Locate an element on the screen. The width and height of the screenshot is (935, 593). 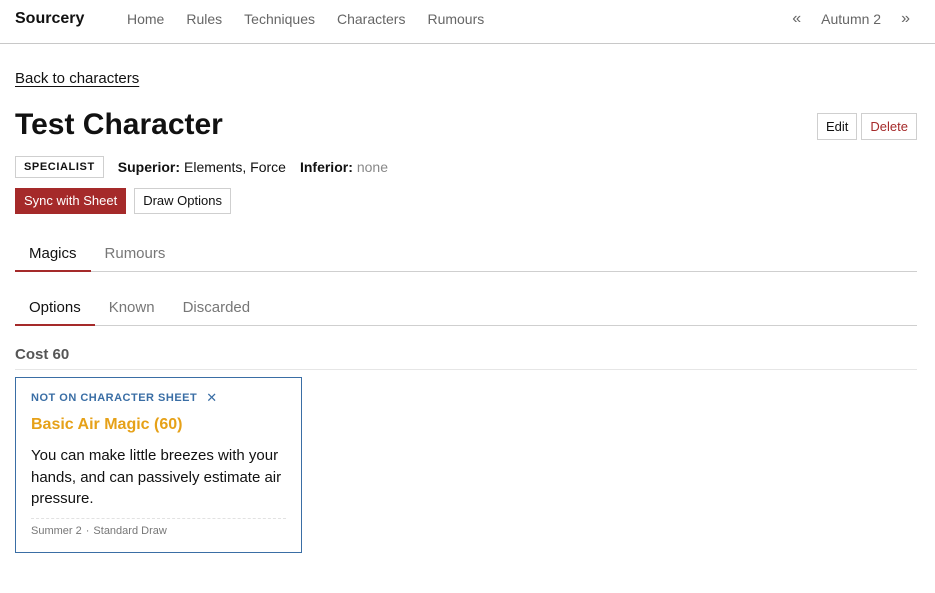
card-footer-season: Summer 2 is located at coordinates (56, 530).